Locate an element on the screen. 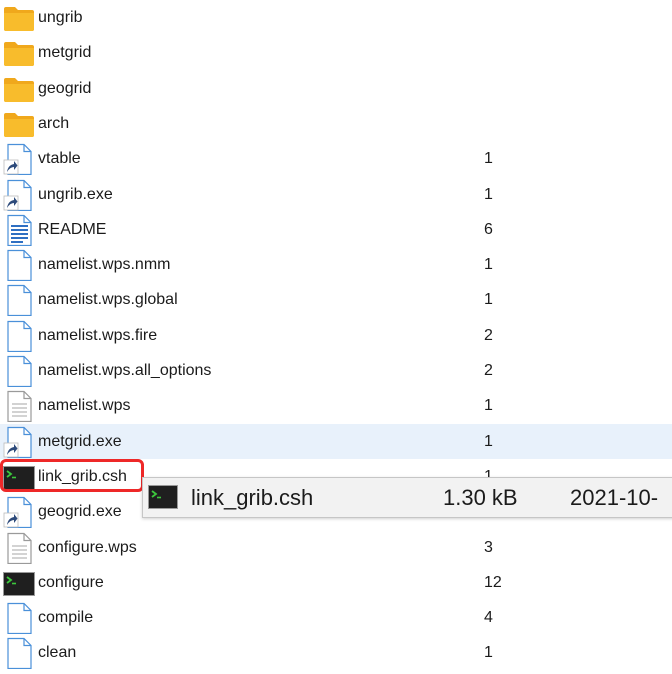 The width and height of the screenshot is (672, 674). red-highlight-box is located at coordinates (72, 475).